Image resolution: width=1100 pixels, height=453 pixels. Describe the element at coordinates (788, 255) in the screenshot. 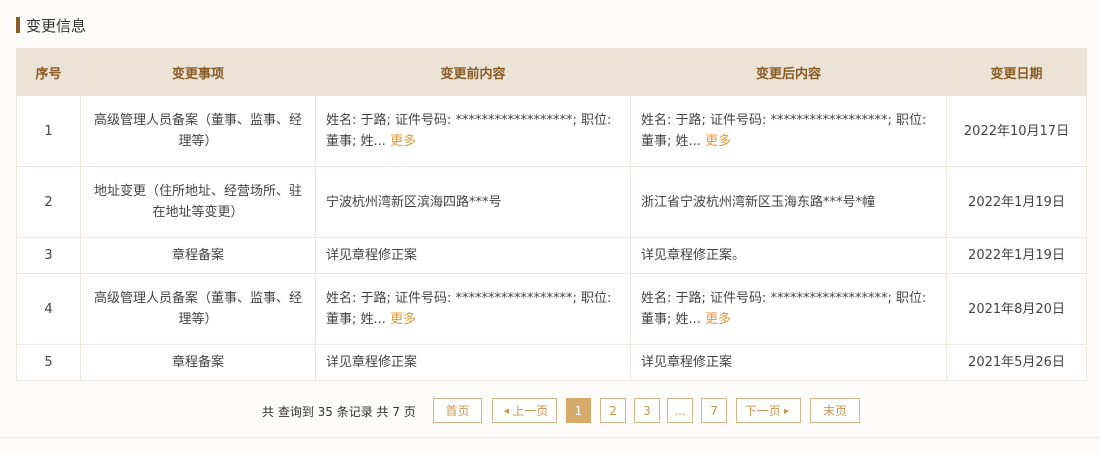

I see `row-after: 详见章程修正案。` at that location.